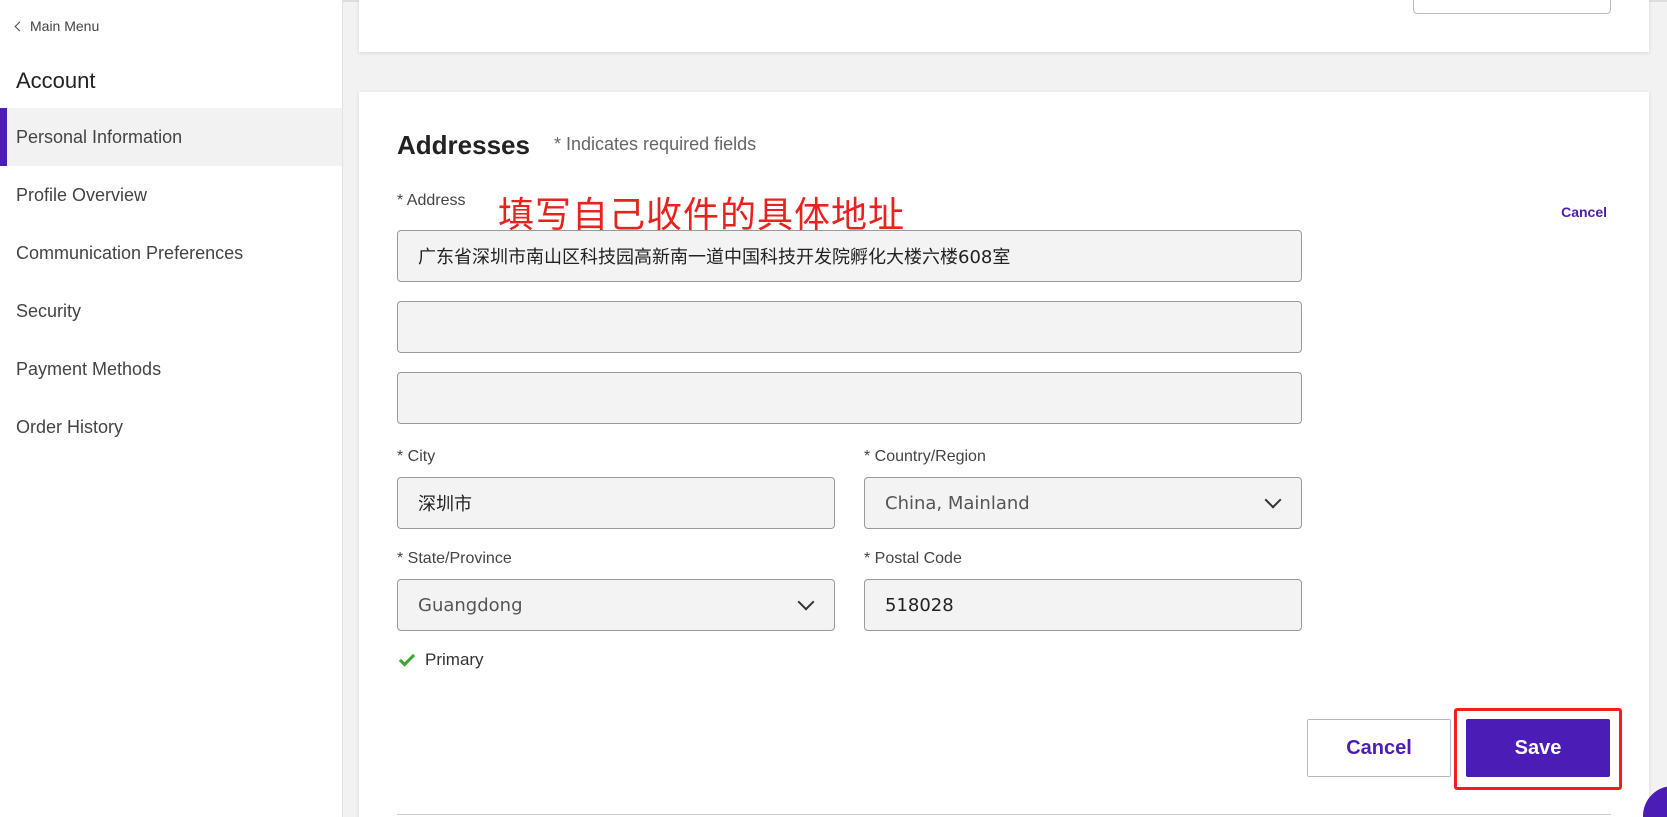 The height and width of the screenshot is (817, 1667). Describe the element at coordinates (849, 327) in the screenshot. I see `address-line2-input` at that location.